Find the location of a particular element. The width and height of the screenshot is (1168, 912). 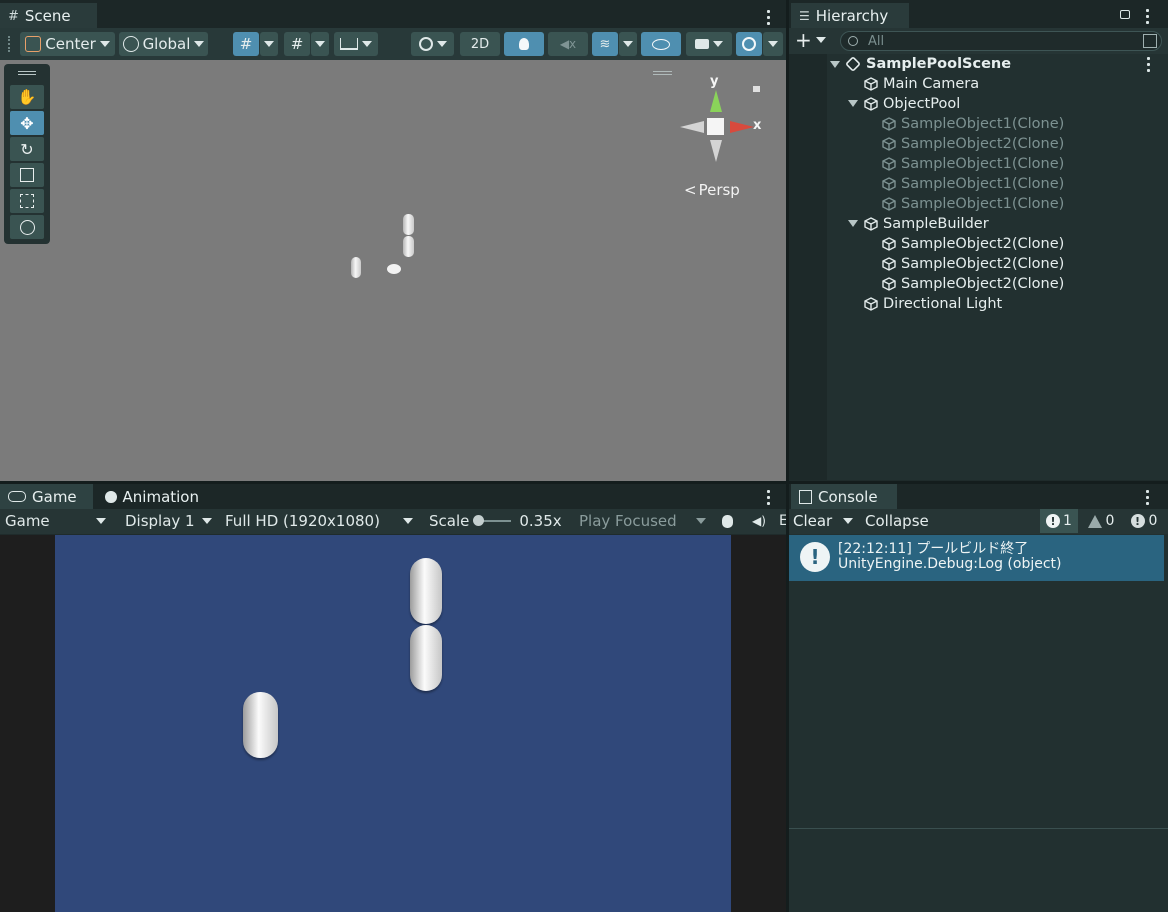

create-dropdown: + is located at coordinates (812, 40).